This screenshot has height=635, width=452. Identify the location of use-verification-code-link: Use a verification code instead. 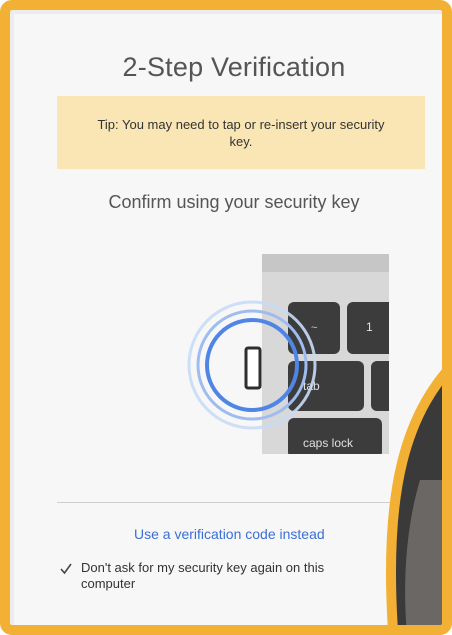
(244, 534).